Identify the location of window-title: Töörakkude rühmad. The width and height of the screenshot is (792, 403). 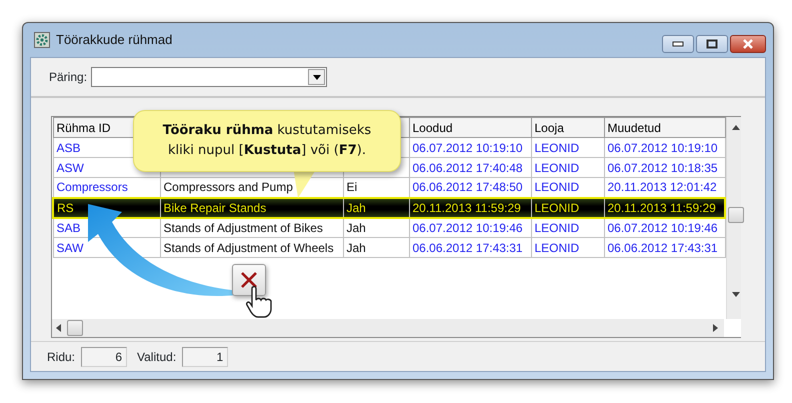
(114, 40).